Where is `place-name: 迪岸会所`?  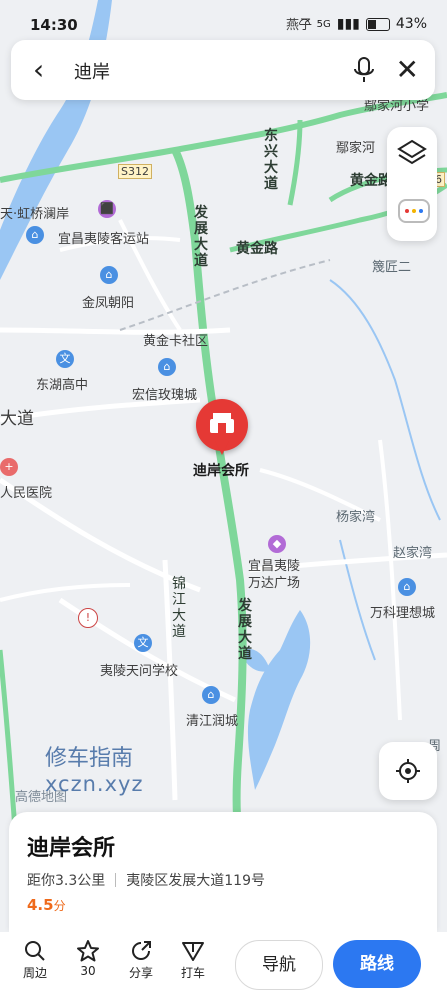 place-name: 迪岸会所 is located at coordinates (71, 848).